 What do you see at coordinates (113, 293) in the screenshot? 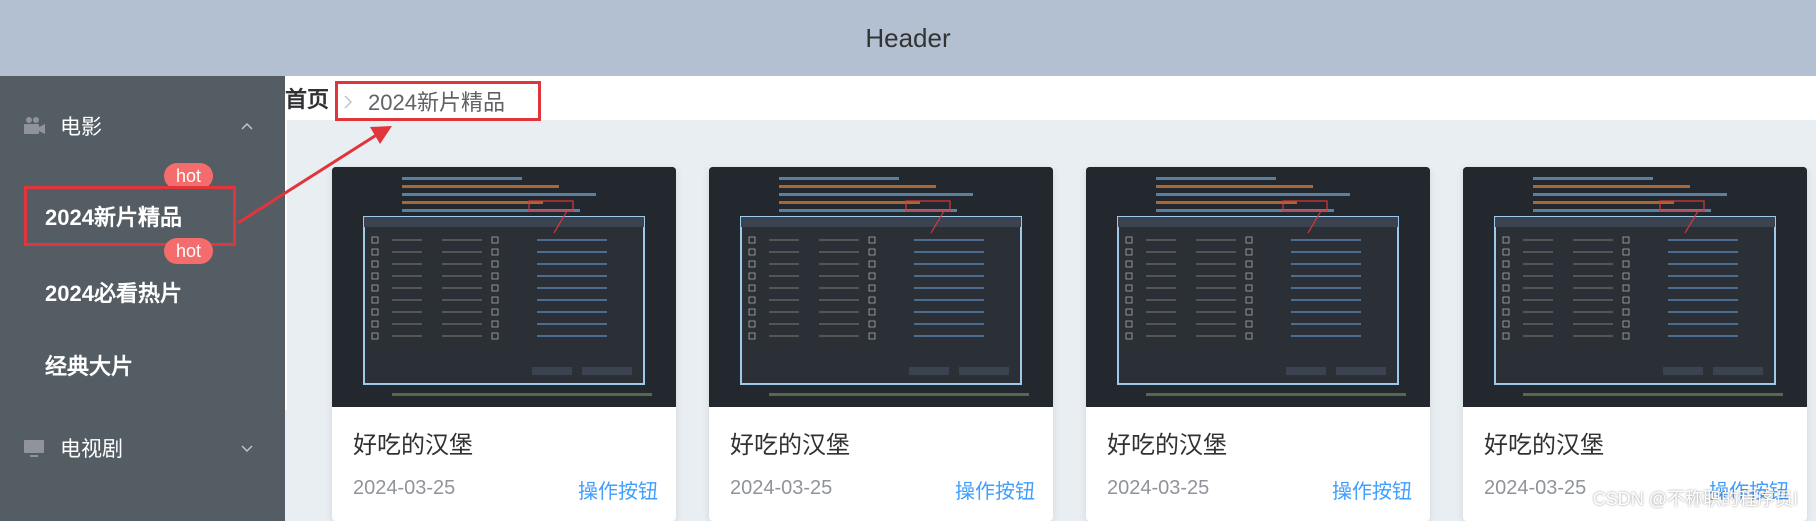
I see `sidebar-item-label: 2024必看热片` at bounding box center [113, 293].